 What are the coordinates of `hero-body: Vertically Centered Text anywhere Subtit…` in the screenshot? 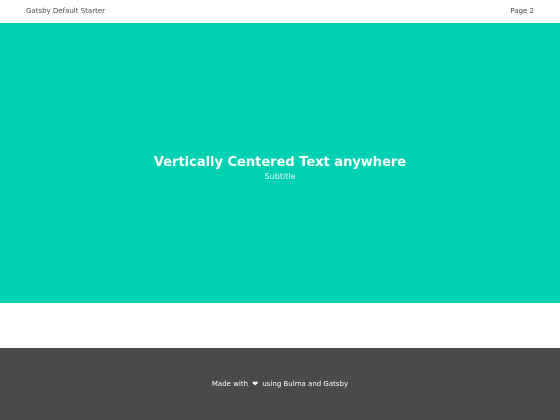 It's located at (280, 168).